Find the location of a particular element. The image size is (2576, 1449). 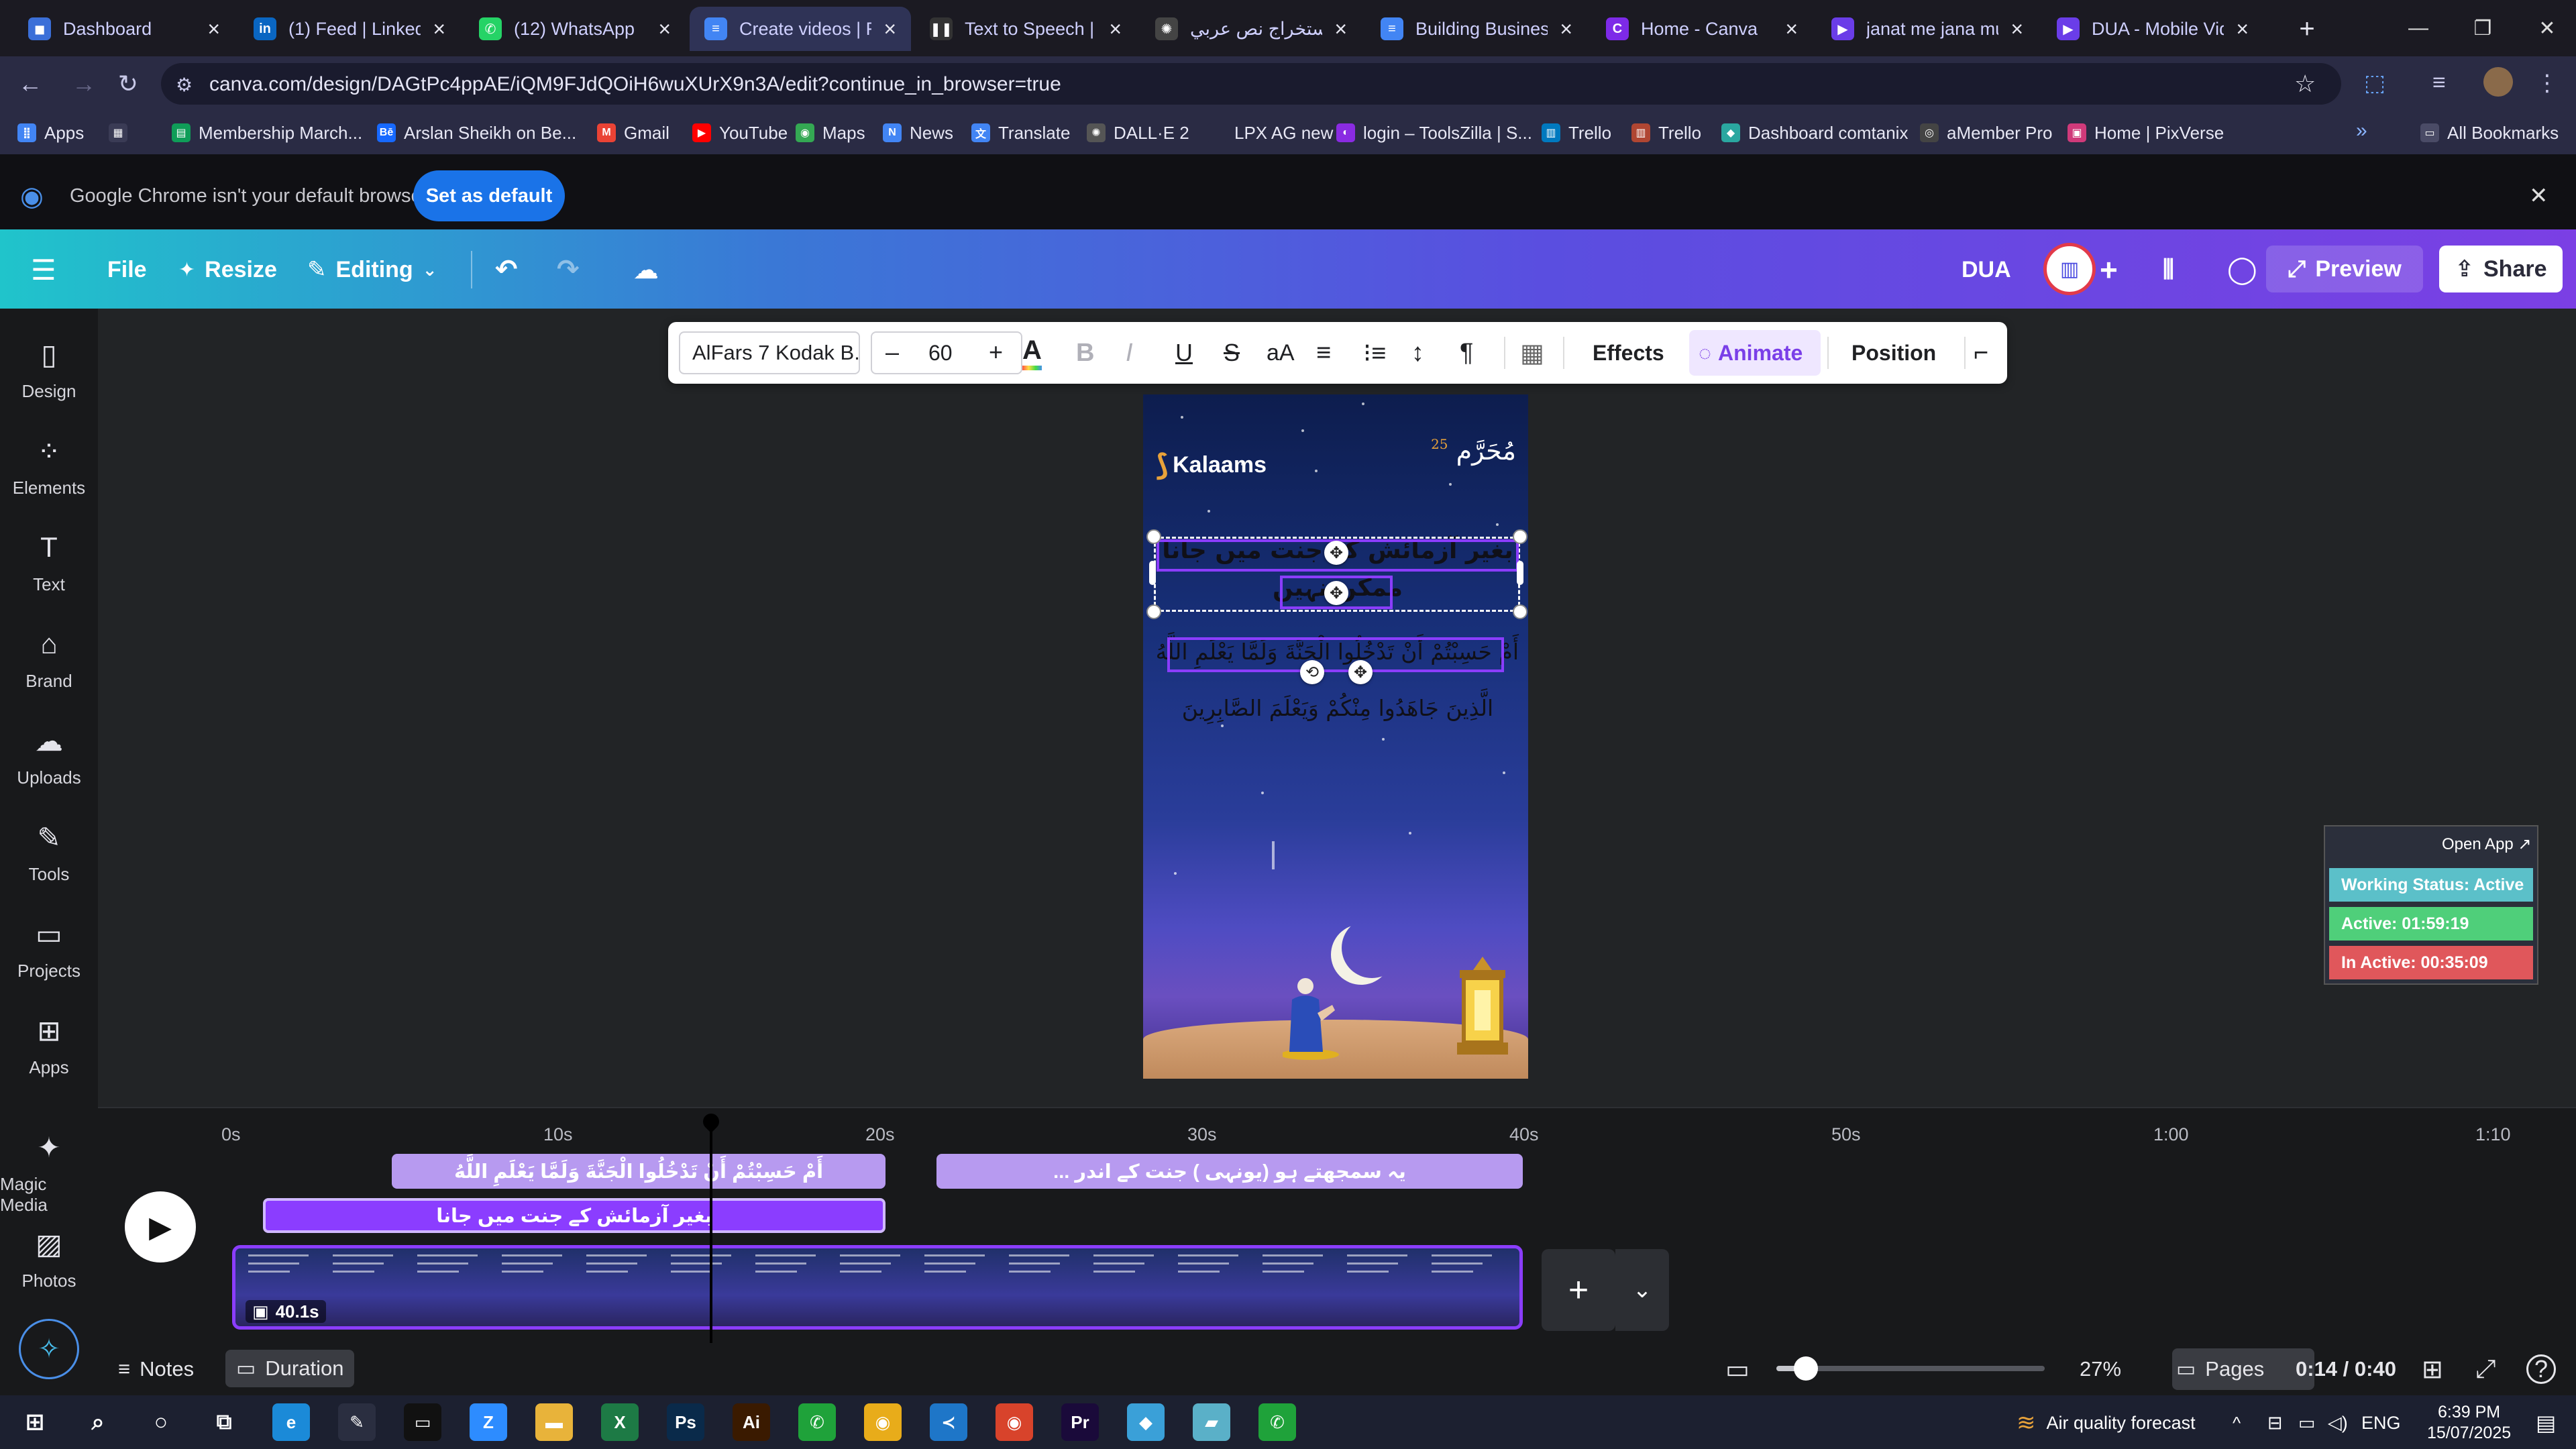

media-control-icon: ≡ is located at coordinates (2439, 83).